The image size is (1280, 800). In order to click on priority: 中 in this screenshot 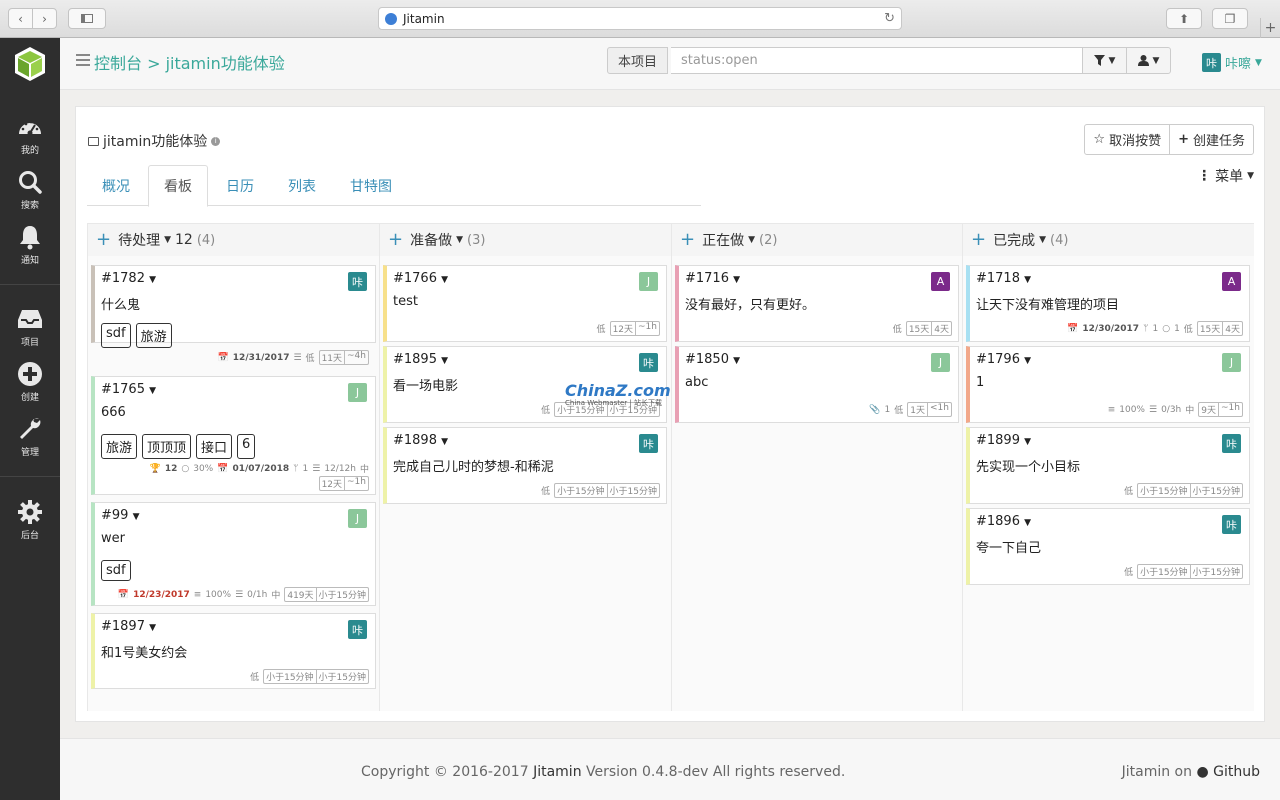, I will do `click(364, 470)`.